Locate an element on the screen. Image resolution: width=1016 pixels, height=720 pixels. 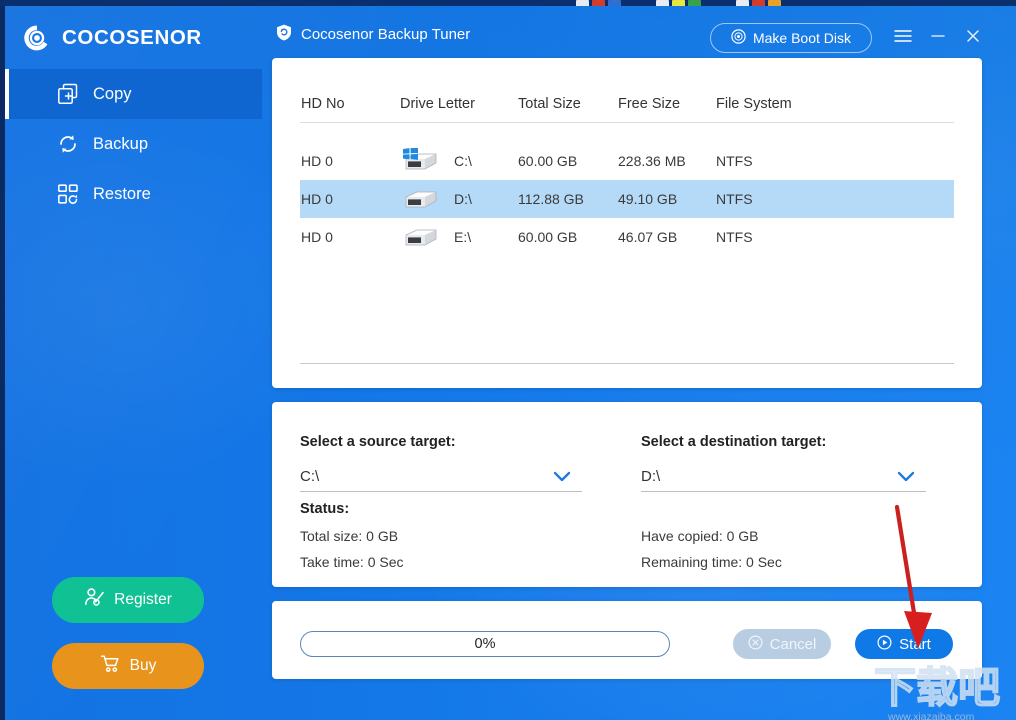
cell-free-size: 228.36 MB is located at coordinates (652, 161).